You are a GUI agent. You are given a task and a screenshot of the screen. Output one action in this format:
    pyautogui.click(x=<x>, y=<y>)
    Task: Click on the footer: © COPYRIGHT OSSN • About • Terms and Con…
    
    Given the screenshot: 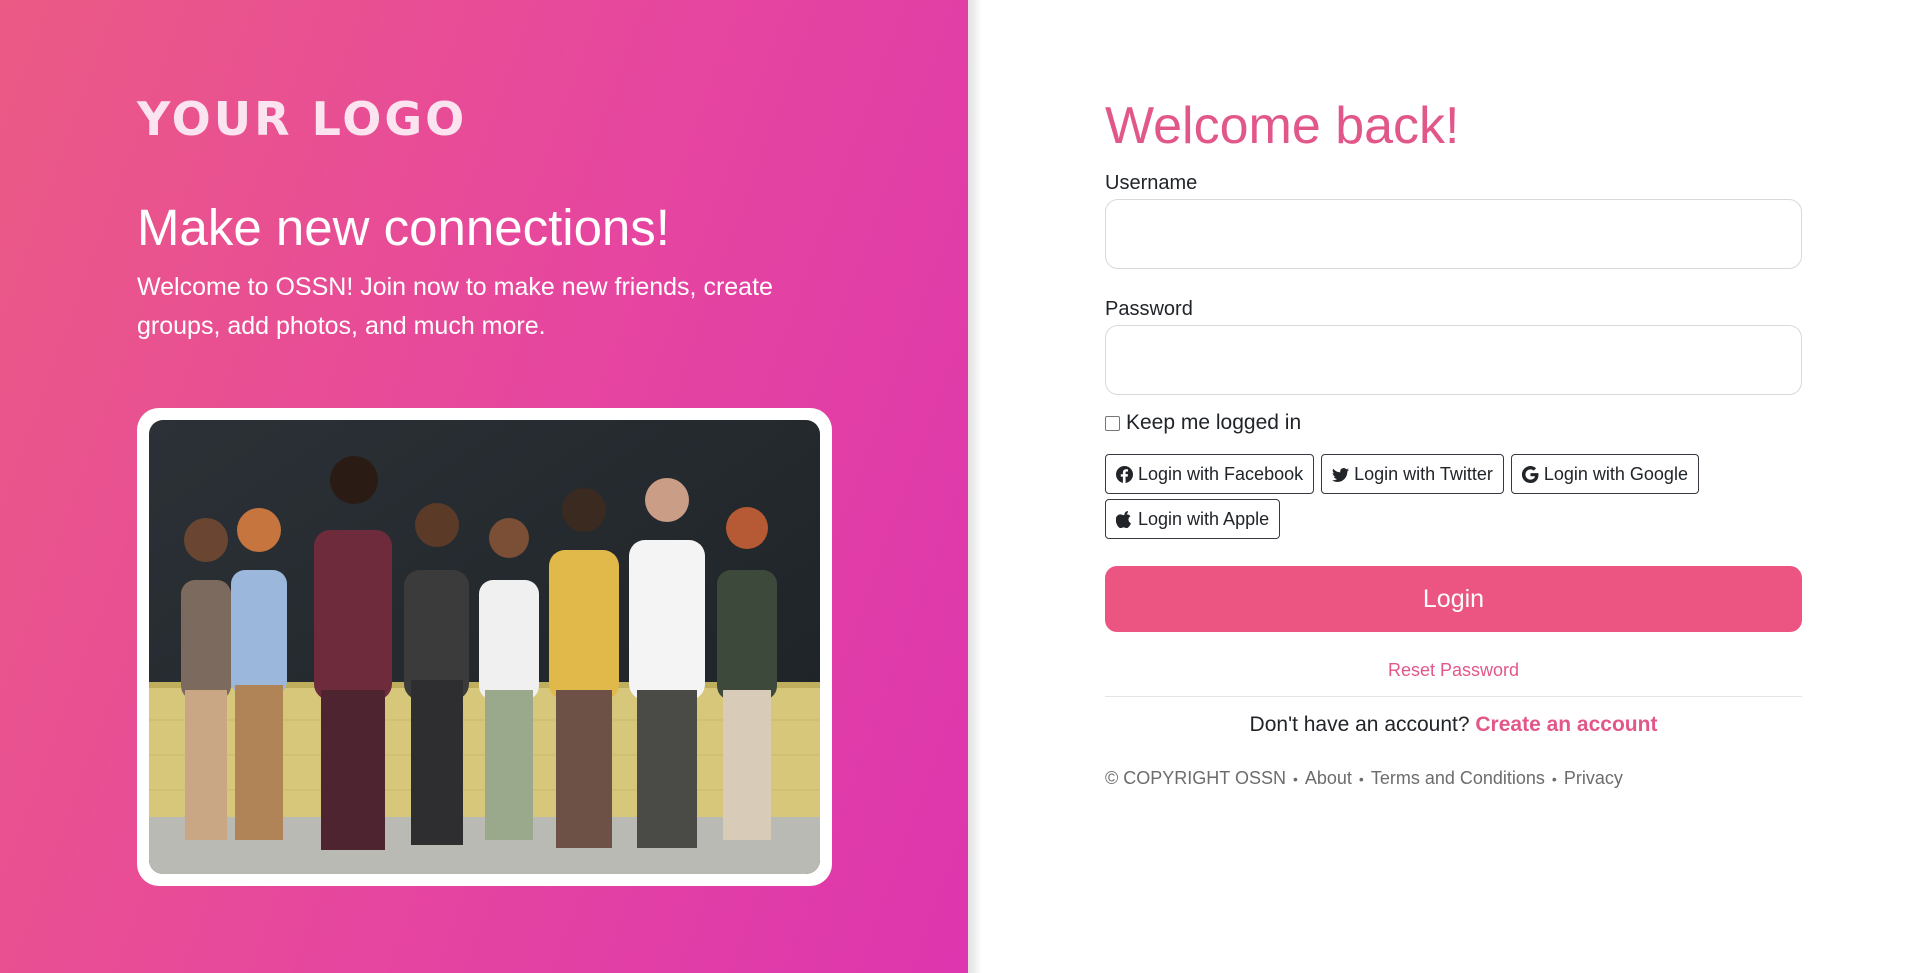 What is the action you would take?
    pyautogui.click(x=1364, y=778)
    